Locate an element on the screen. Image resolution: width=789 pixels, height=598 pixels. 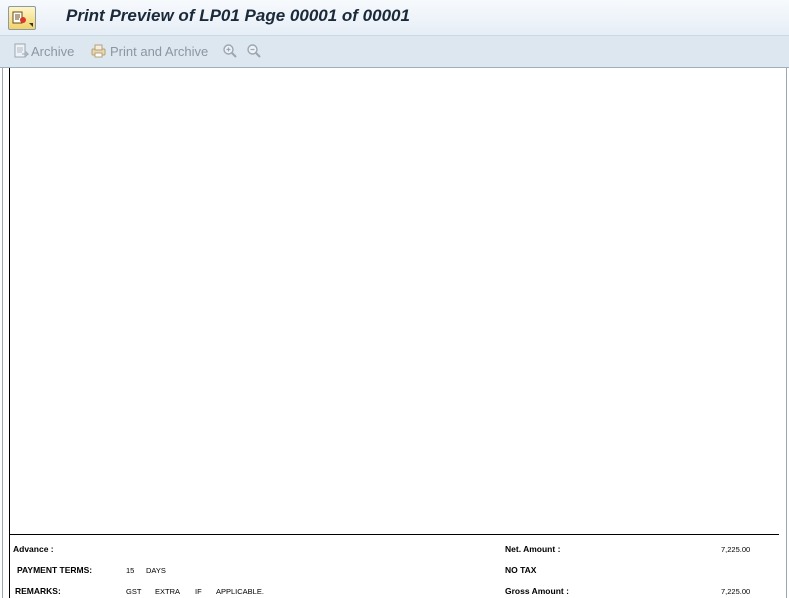
remarks-word: IF is located at coordinates (198, 591).